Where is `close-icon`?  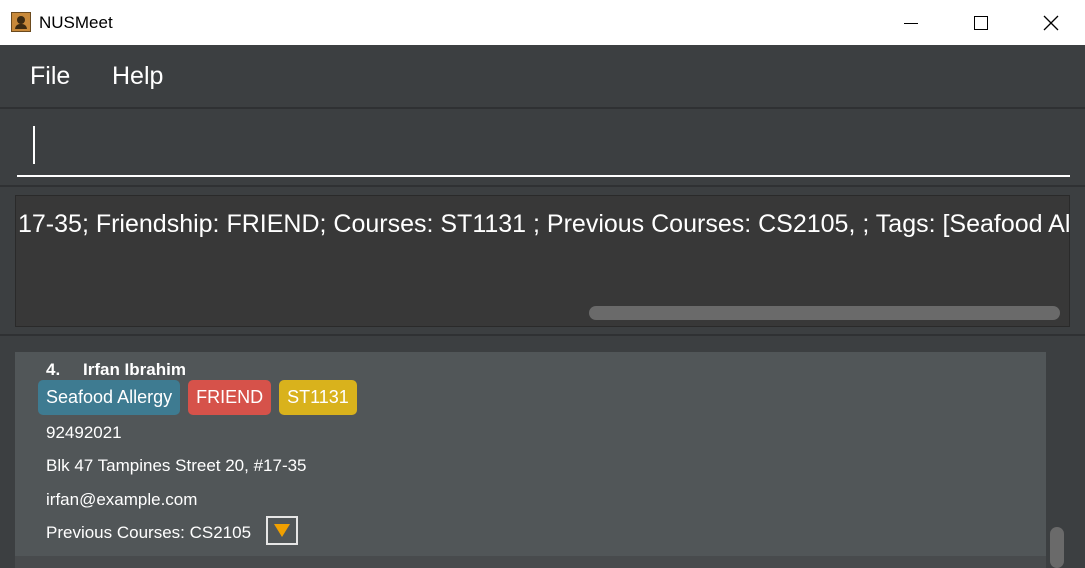 close-icon is located at coordinates (1051, 22).